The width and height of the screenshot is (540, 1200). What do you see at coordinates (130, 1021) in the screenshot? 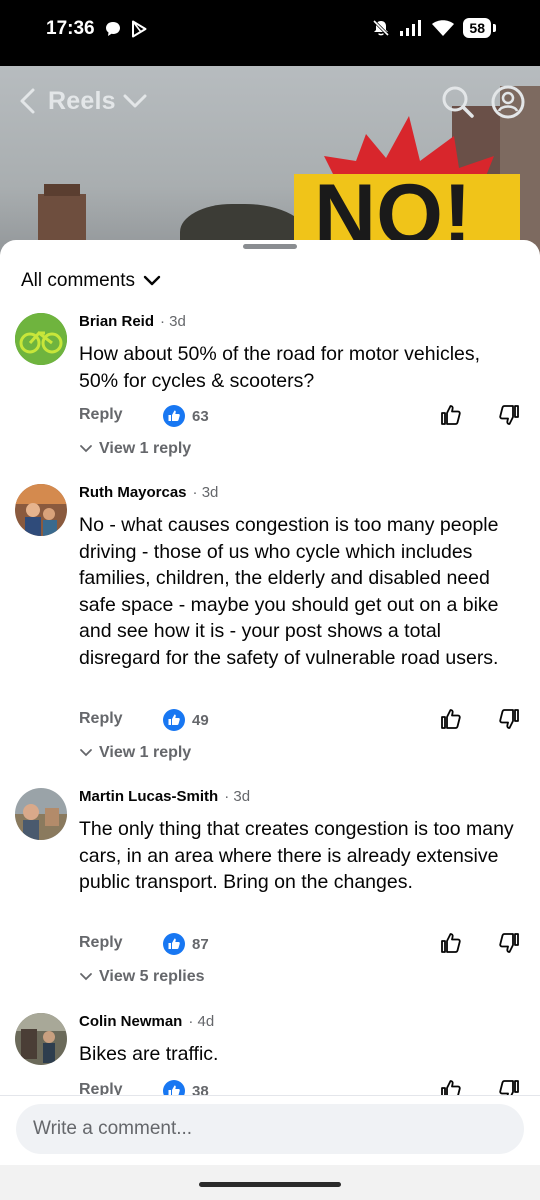
I see `comment-author: Colin Newman` at bounding box center [130, 1021].